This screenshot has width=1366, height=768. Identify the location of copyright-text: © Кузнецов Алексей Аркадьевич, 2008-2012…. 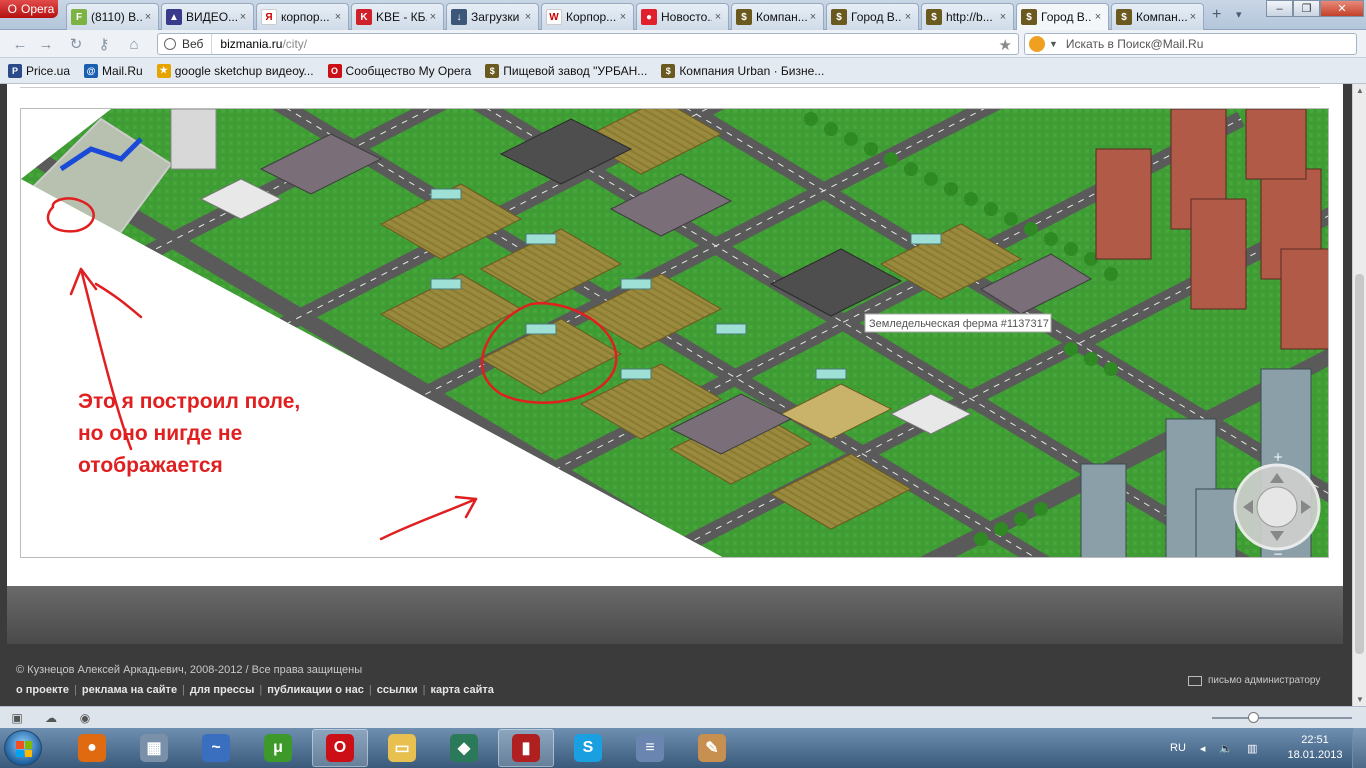
(189, 670).